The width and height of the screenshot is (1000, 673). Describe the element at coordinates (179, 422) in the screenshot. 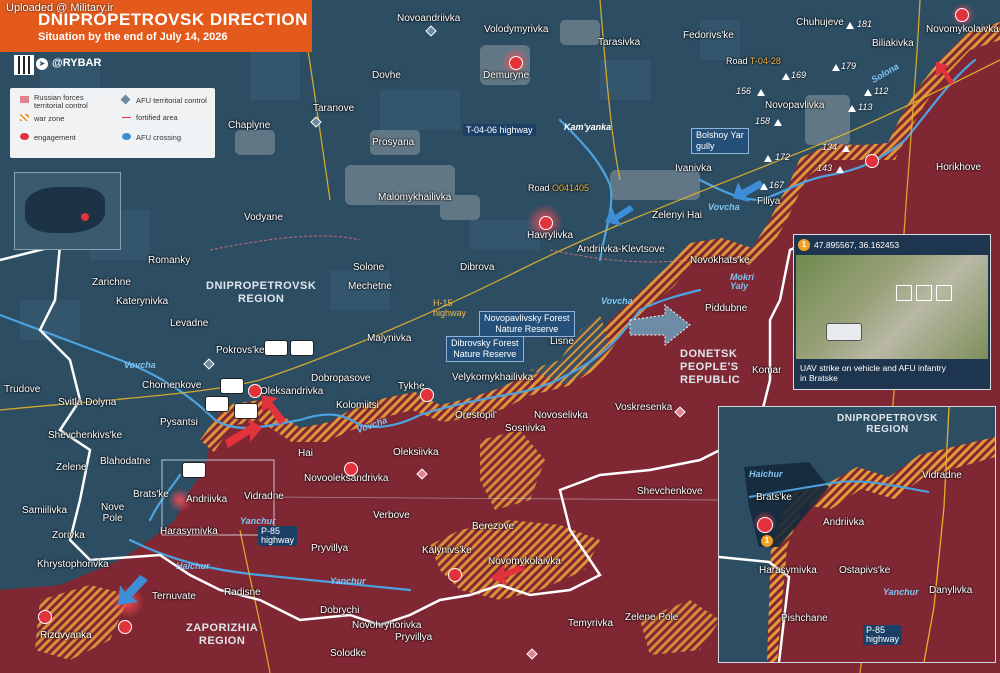

I see `place-pysantsi: Pysantsi` at that location.